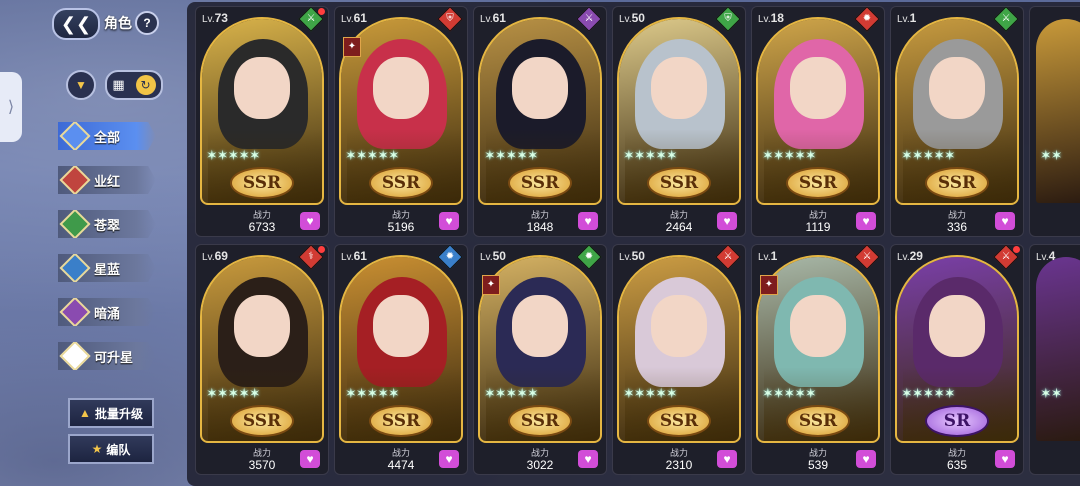  I want to click on character-card: Lv.61 ⚔ ✶✶✶✶✶ SSR 战力 1848 ♥, so click(540, 121).